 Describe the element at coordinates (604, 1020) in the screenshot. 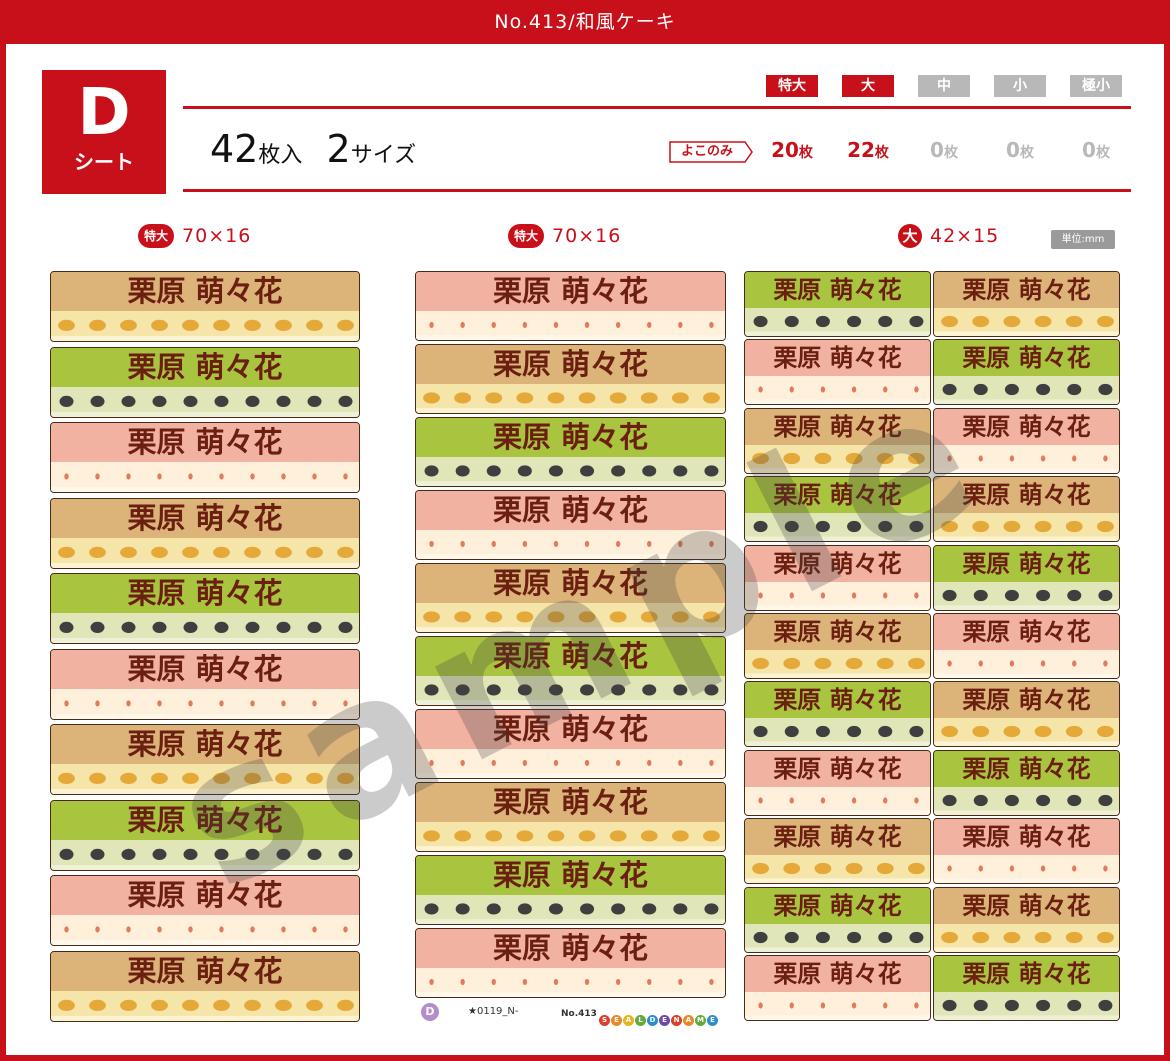

I see `brand-letter: S` at that location.